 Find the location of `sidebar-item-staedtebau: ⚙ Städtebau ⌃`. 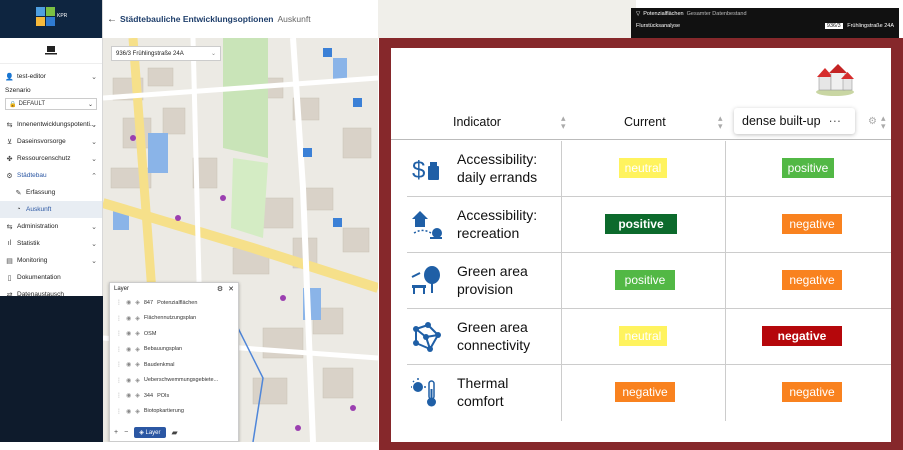

sidebar-item-staedtebau: ⚙ Städtebau ⌃ is located at coordinates (51, 175).